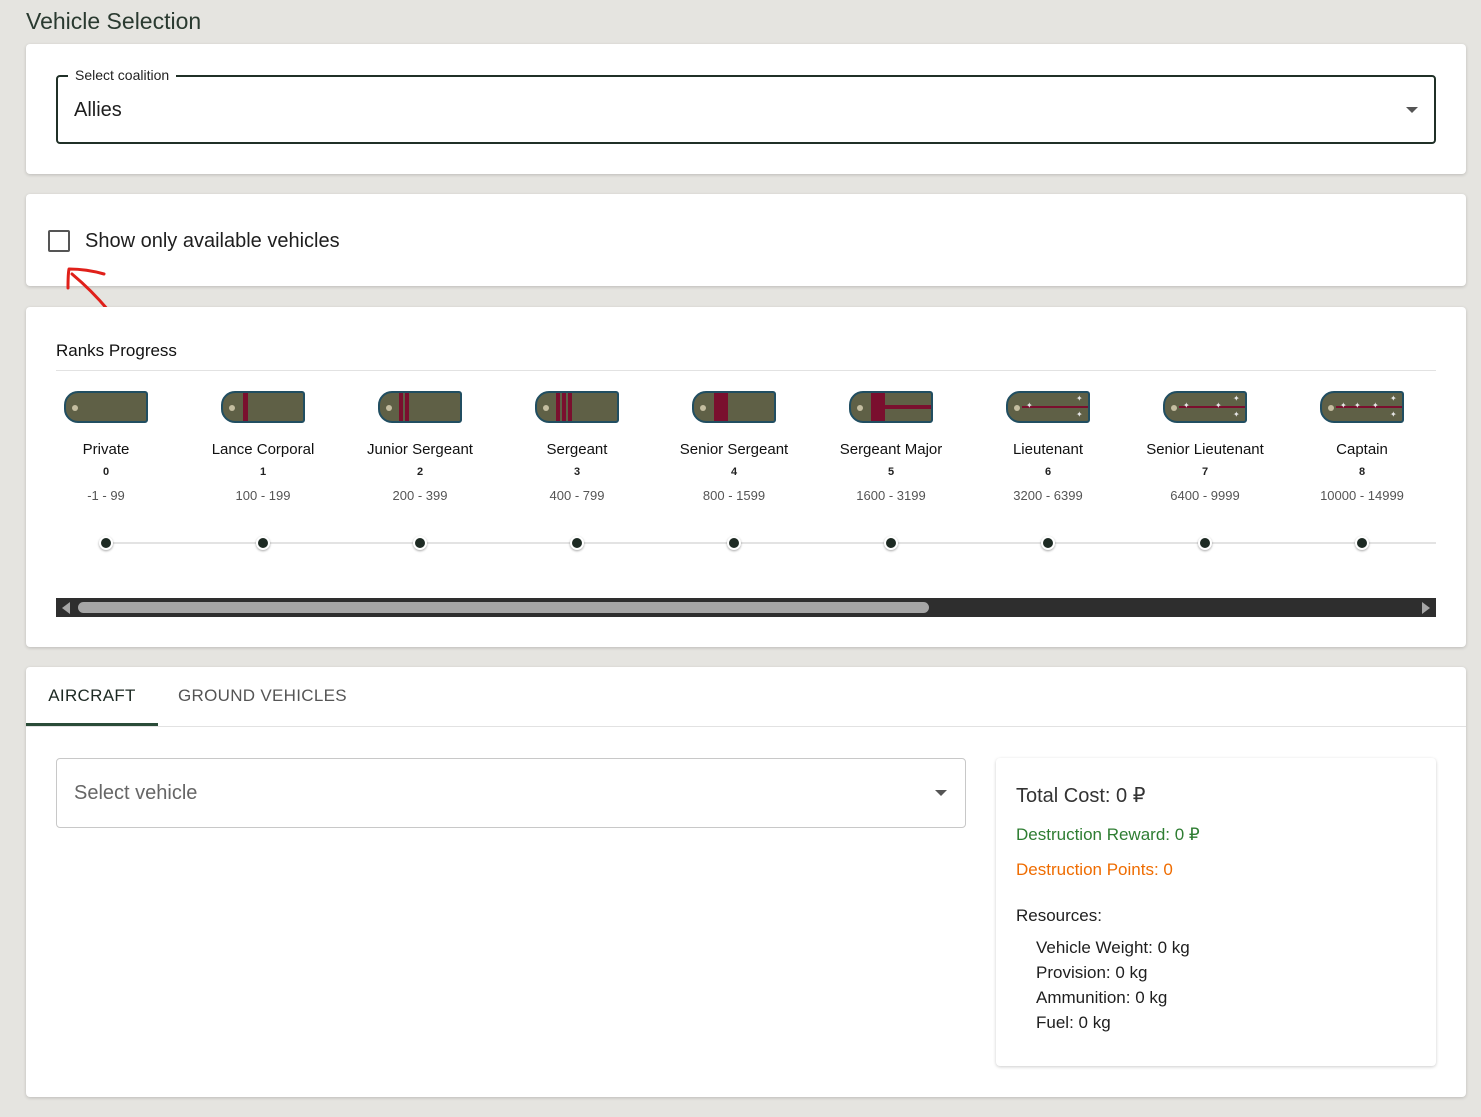  I want to click on rank-item: Lance Corporal 1 100 - 199, so click(263, 448).